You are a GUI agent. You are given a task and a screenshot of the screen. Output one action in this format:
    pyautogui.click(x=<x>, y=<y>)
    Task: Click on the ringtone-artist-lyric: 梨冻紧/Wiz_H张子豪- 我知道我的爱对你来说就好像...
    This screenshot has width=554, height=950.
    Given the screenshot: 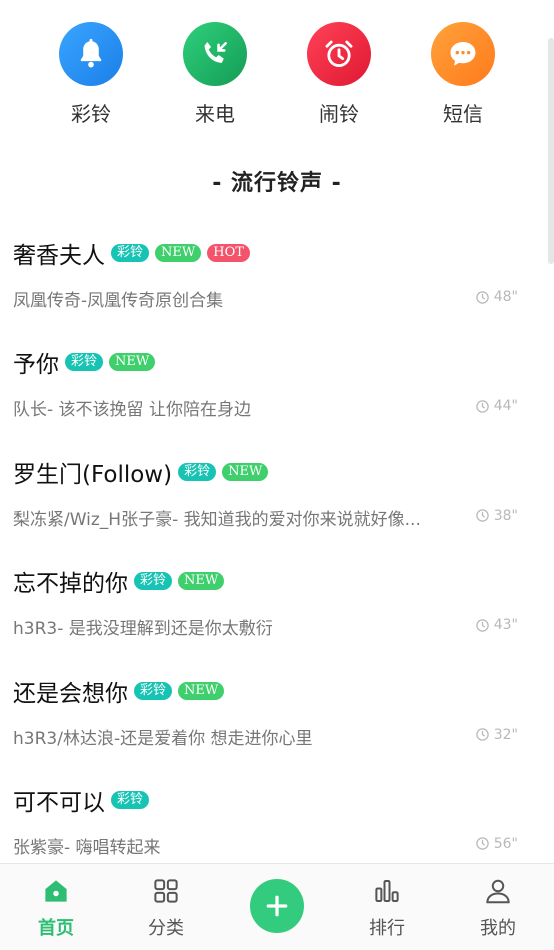 What is the action you would take?
    pyautogui.click(x=217, y=519)
    